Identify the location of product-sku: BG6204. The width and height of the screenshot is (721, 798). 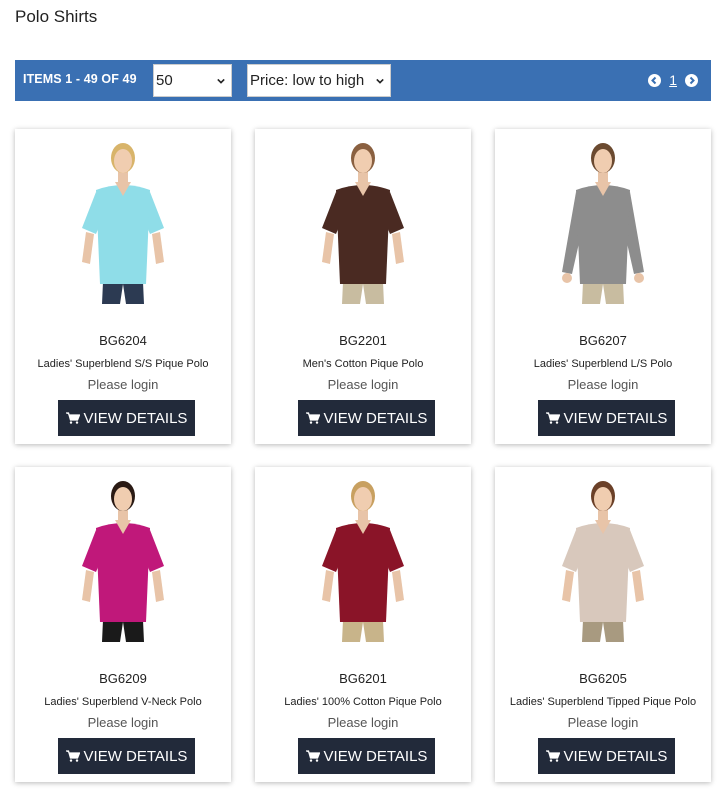
(123, 340).